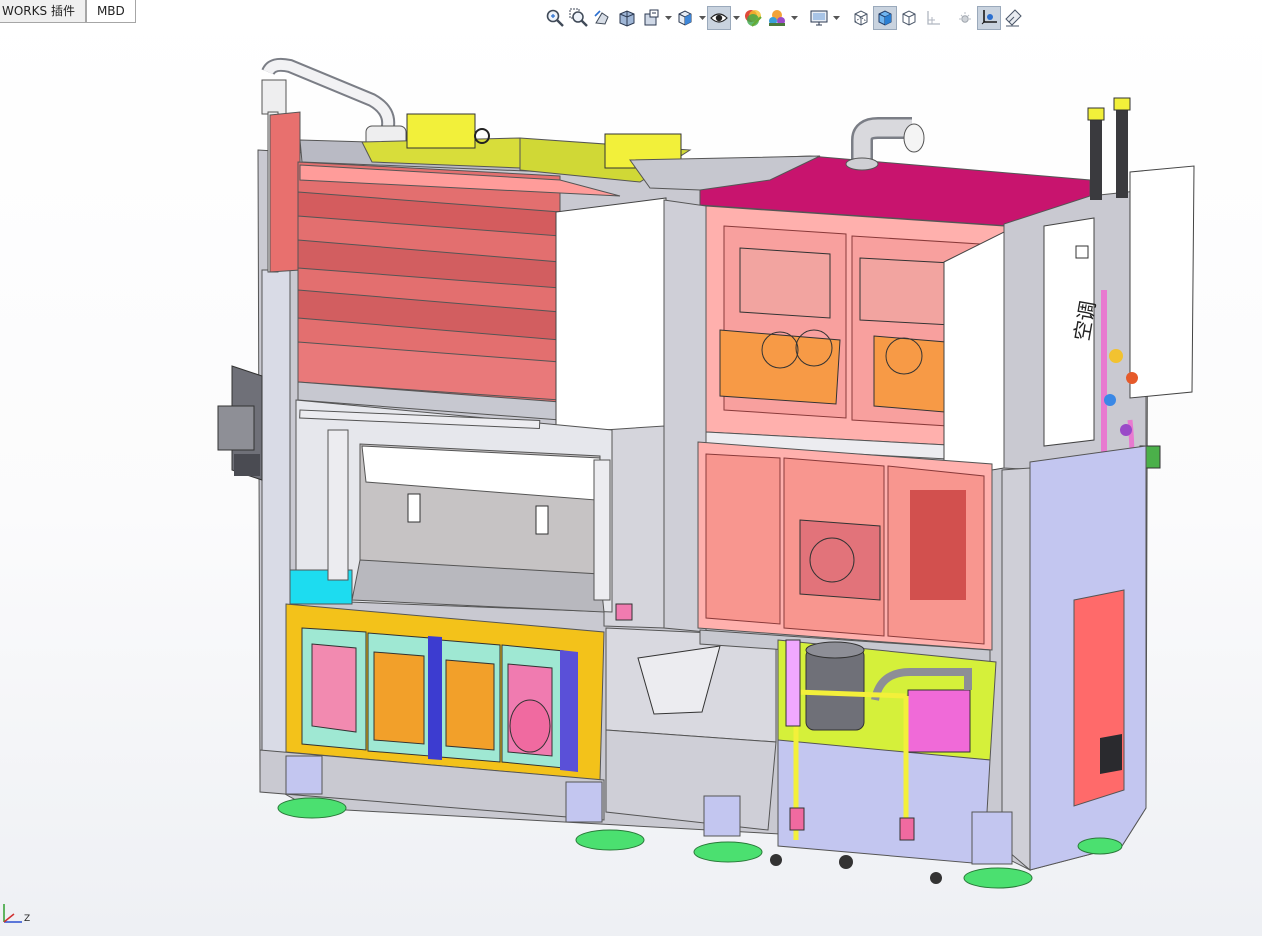 Image resolution: width=1262 pixels, height=936 pixels. Describe the element at coordinates (691, 729) in the screenshot. I see `center-lower-box` at that location.